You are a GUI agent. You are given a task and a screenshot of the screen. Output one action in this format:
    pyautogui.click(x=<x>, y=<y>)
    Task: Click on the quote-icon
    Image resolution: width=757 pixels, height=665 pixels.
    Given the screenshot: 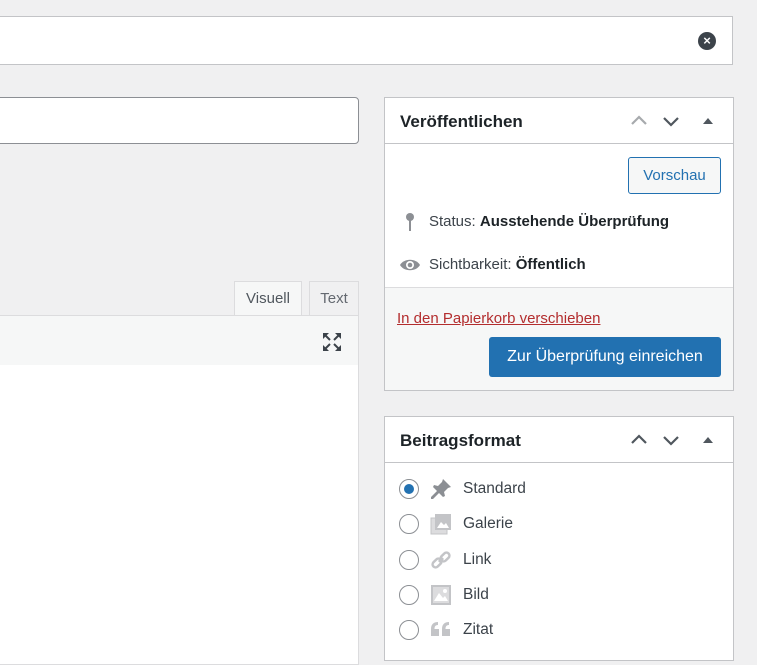 What is the action you would take?
    pyautogui.click(x=440, y=629)
    